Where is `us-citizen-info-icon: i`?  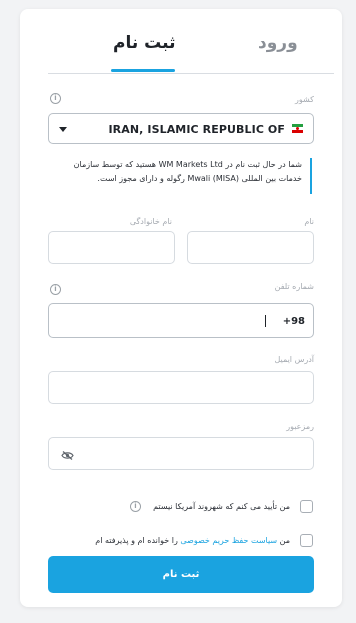
us-citizen-info-icon: i is located at coordinates (135, 506).